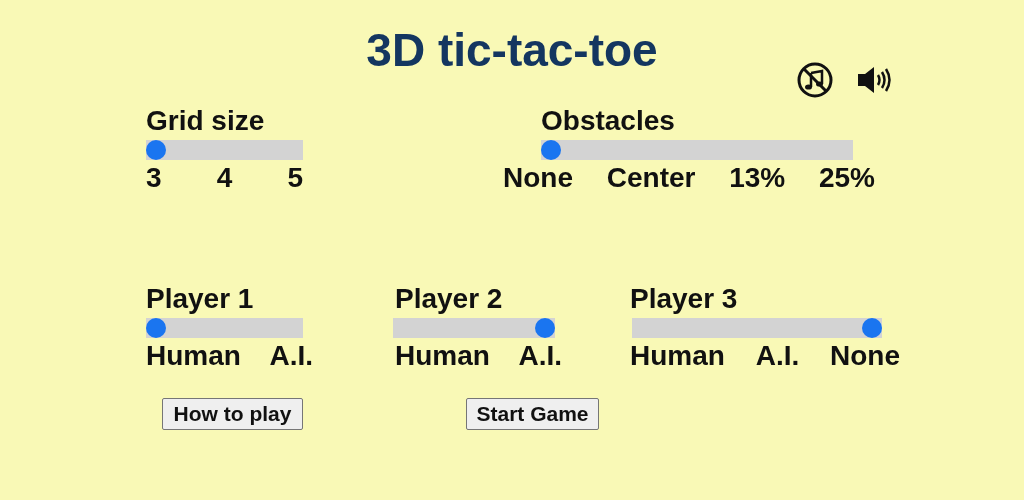 This screenshot has width=1024, height=500. What do you see at coordinates (815, 80) in the screenshot?
I see `music-off-icon` at bounding box center [815, 80].